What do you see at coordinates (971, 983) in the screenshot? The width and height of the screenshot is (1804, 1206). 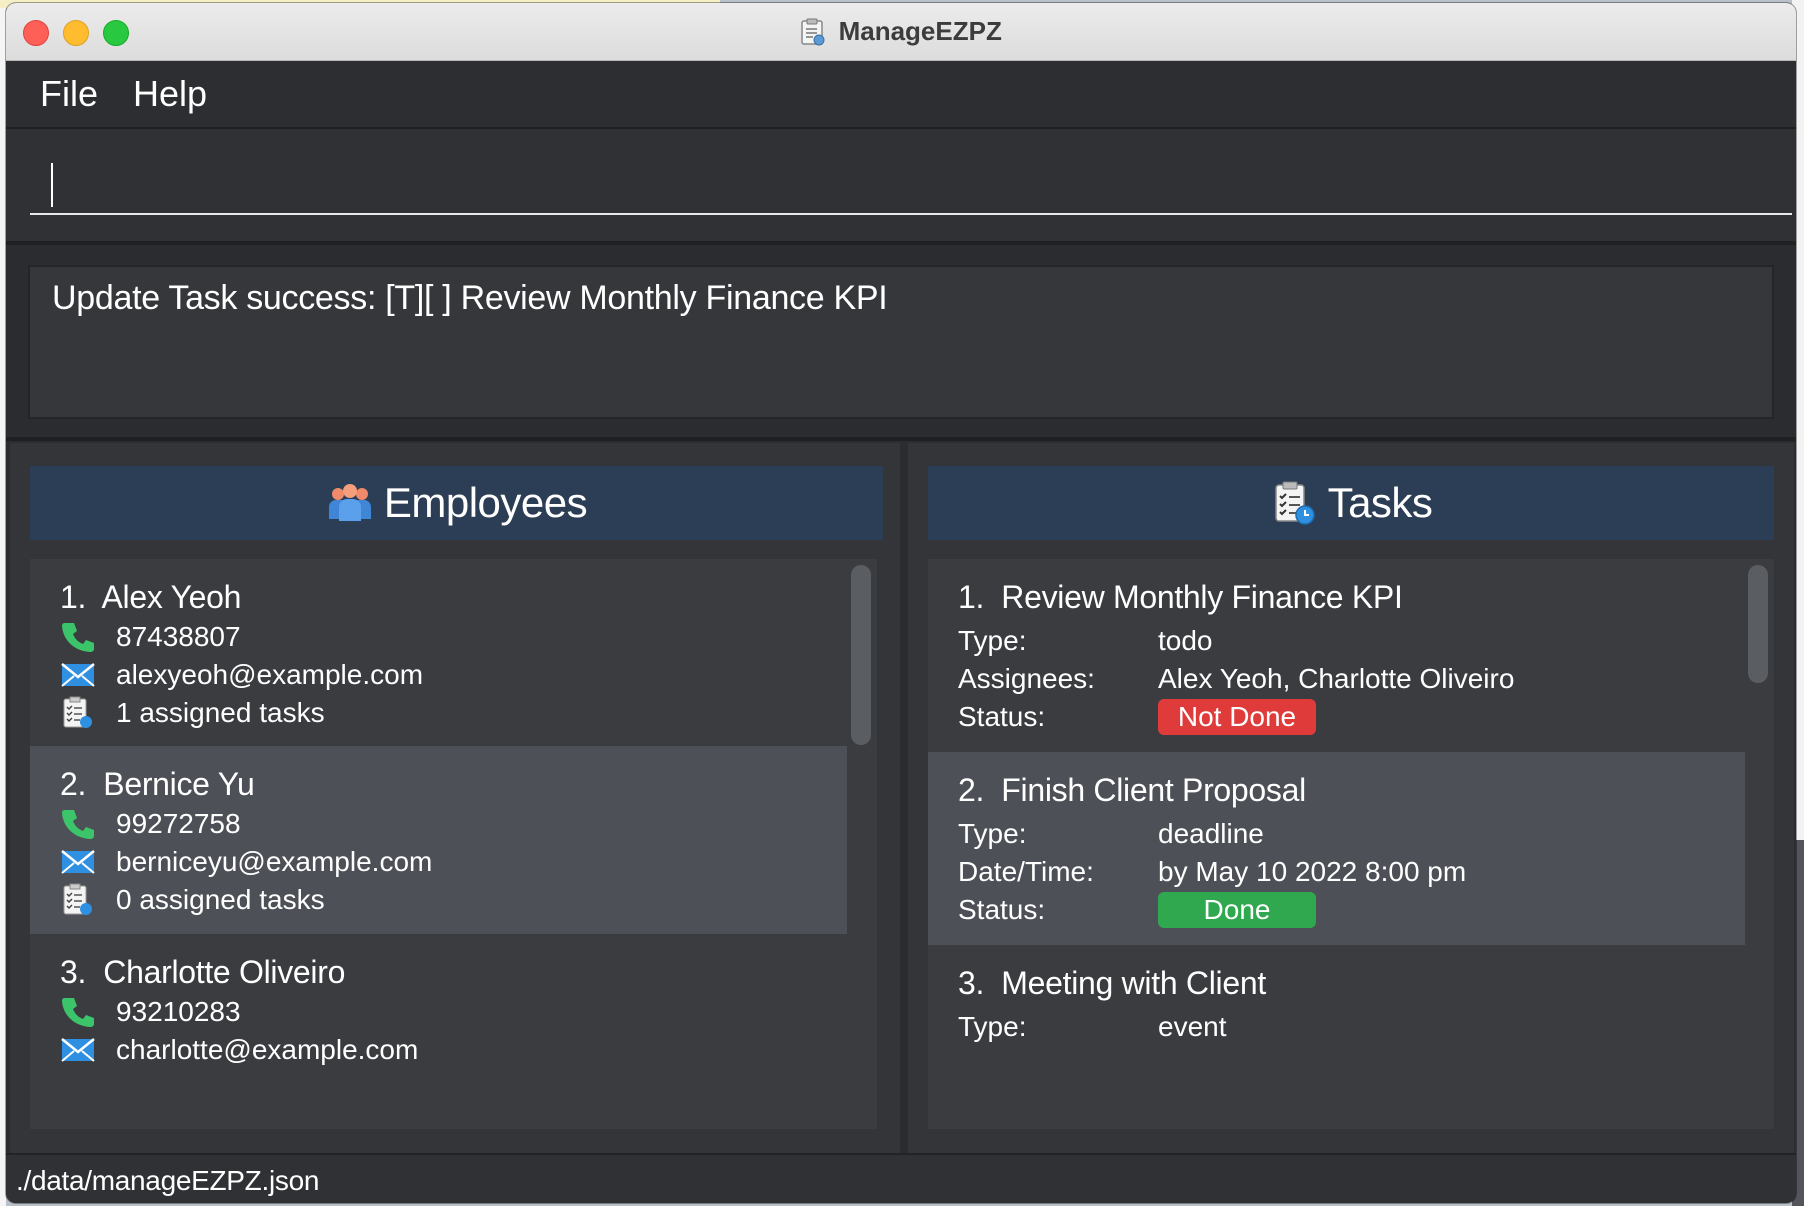 I see `task-index: 3.` at bounding box center [971, 983].